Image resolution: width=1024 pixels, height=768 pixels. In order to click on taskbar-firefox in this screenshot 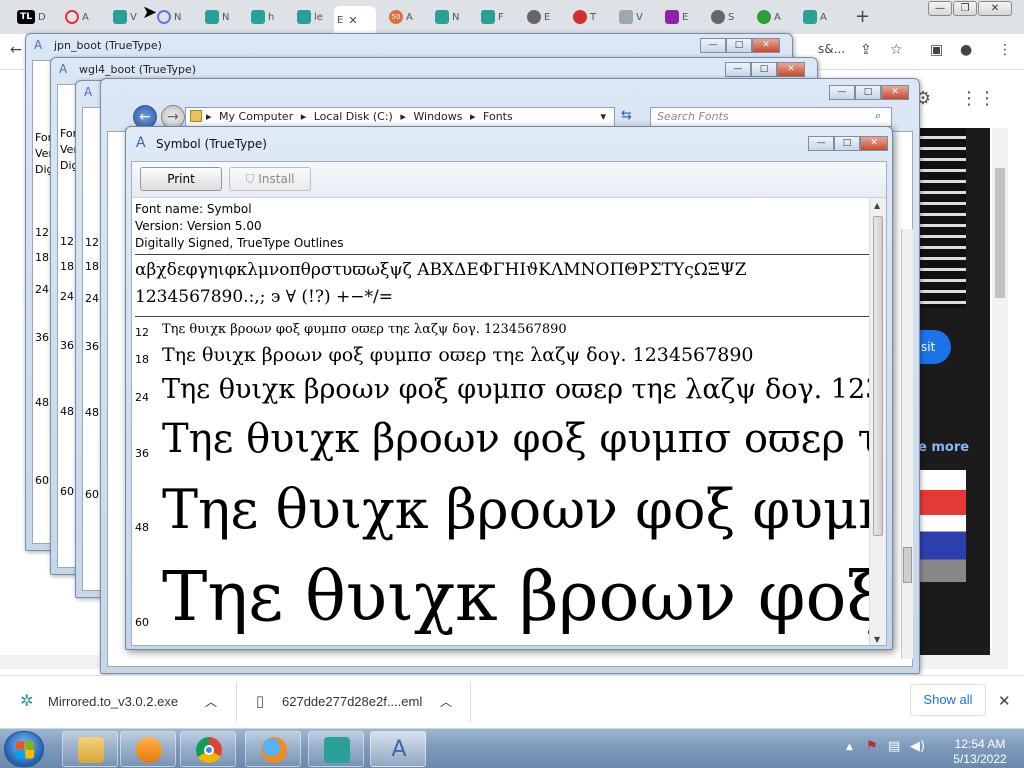, I will do `click(273, 749)`.